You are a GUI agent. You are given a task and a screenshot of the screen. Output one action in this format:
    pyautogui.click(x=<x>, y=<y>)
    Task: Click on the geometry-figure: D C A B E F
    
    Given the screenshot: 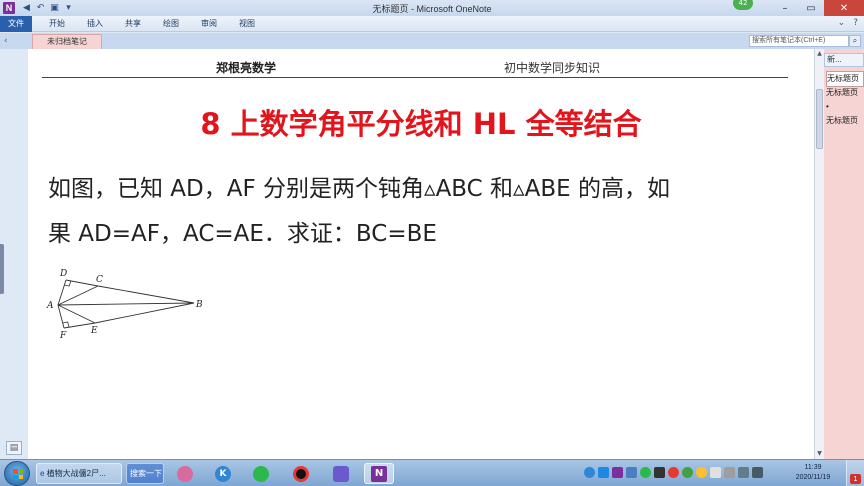 What is the action you would take?
    pyautogui.click(x=124, y=305)
    